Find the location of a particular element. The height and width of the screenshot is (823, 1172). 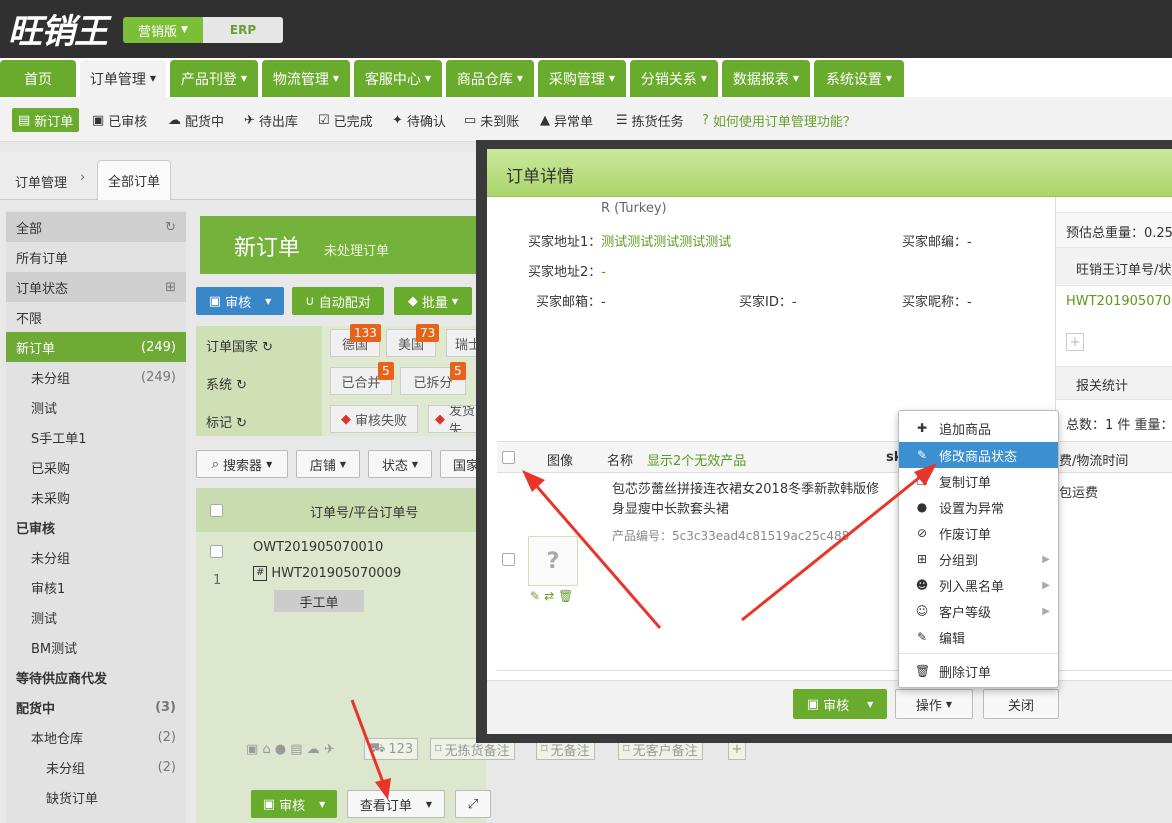

edition-dropdown: 营销版 ▼ is located at coordinates (163, 30).